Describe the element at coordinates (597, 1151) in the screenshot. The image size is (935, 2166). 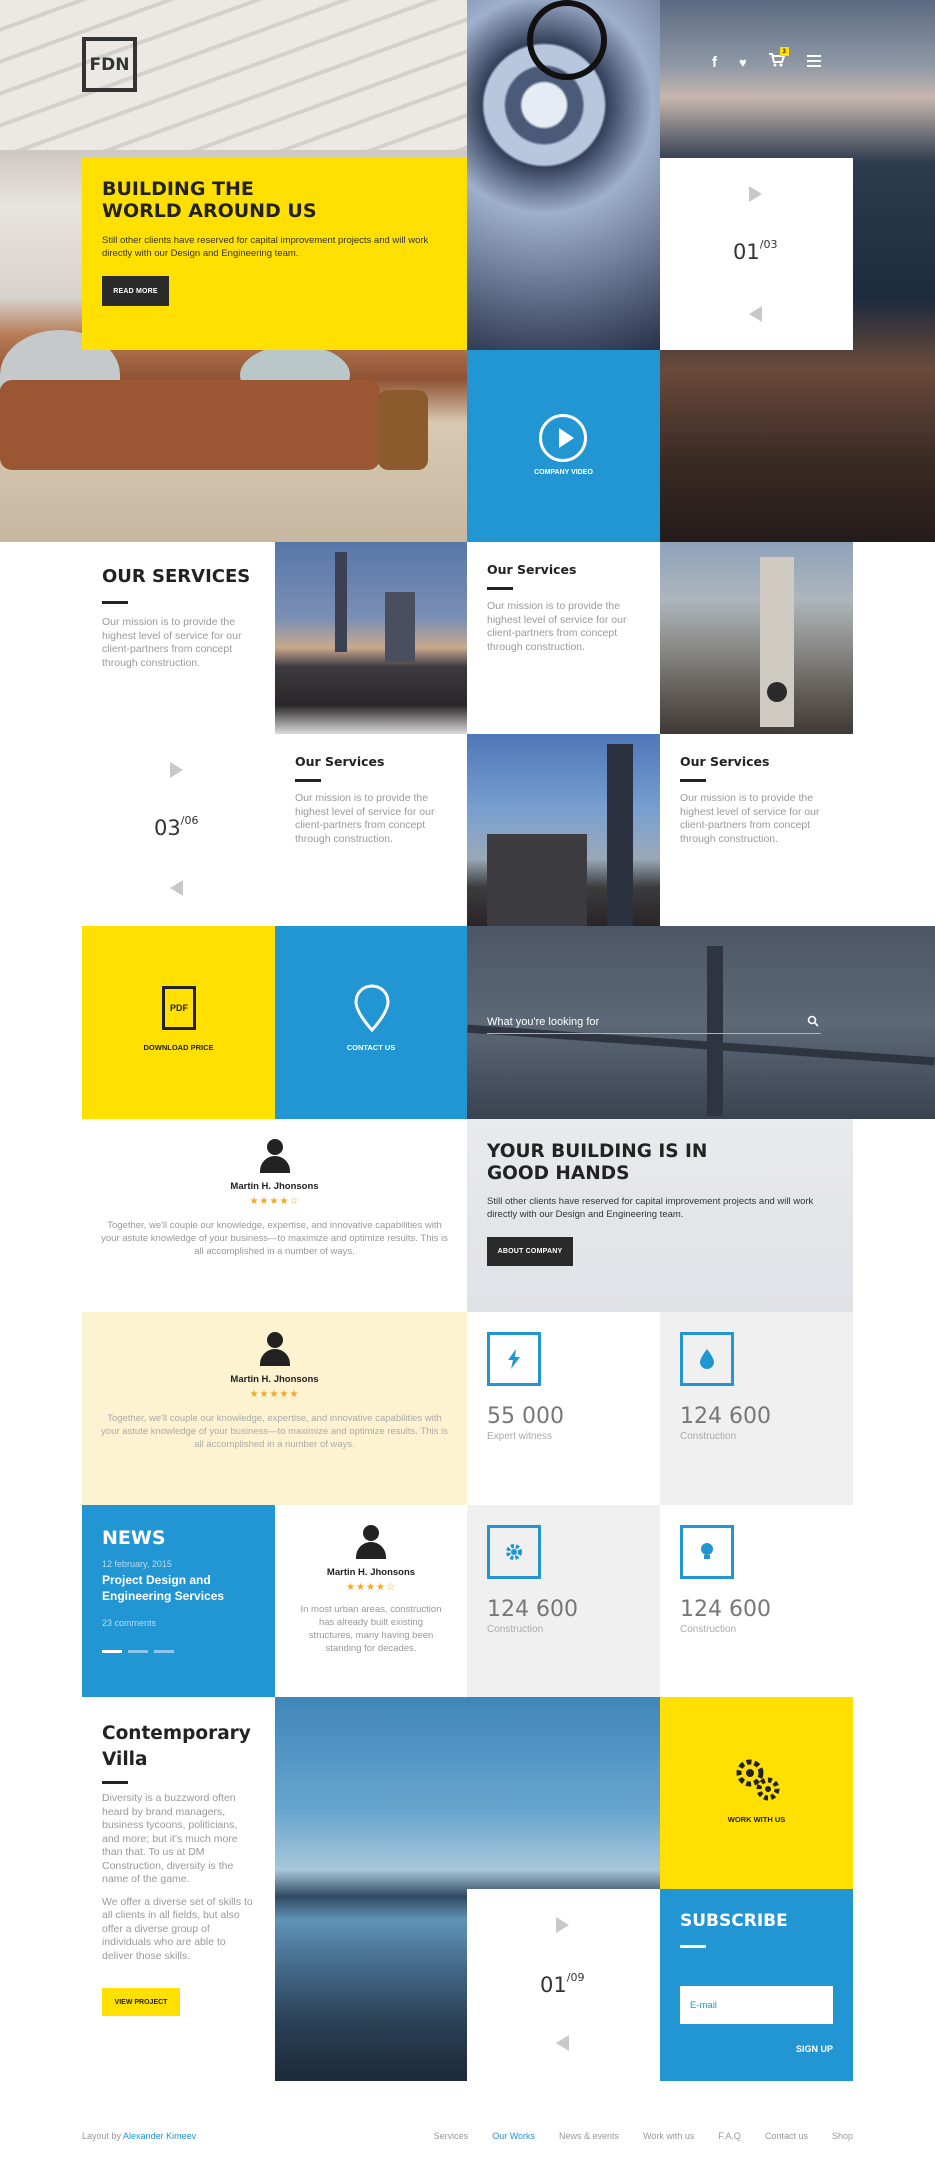
I see `about-title-line1: YOUR BUILDING IS IN` at that location.